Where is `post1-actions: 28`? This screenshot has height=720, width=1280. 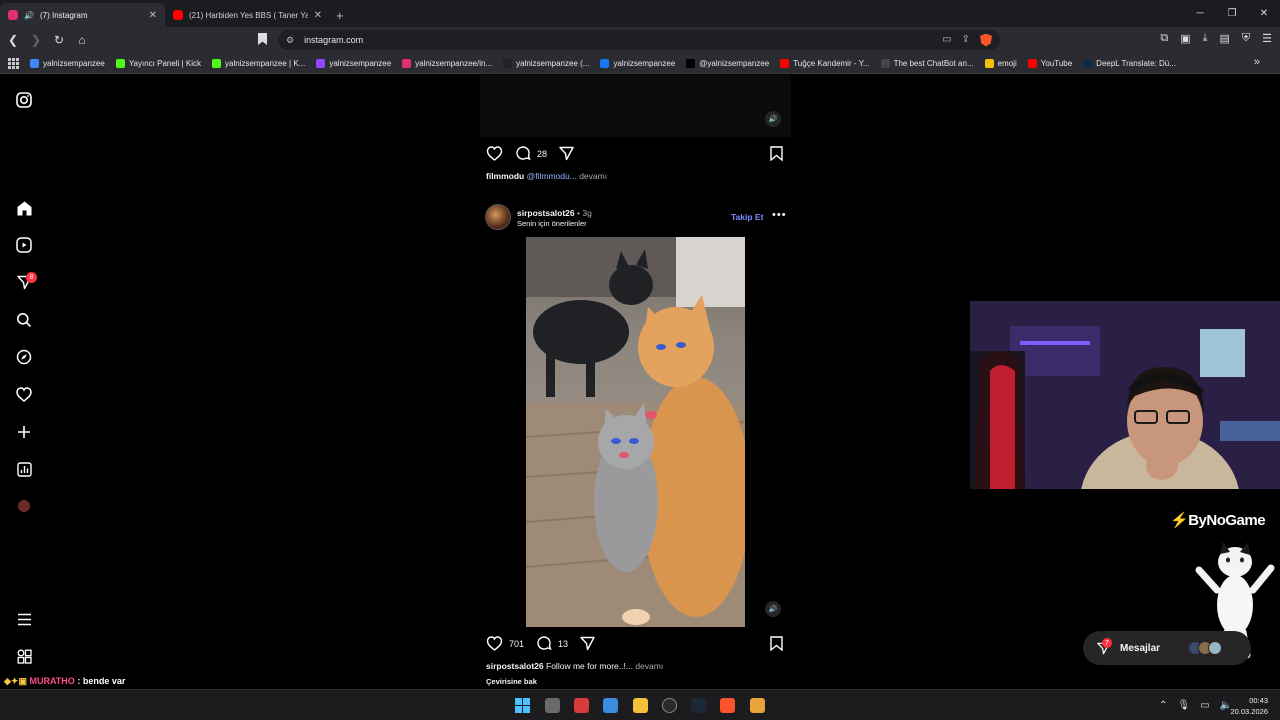 post1-actions: 28 is located at coordinates (530, 154).